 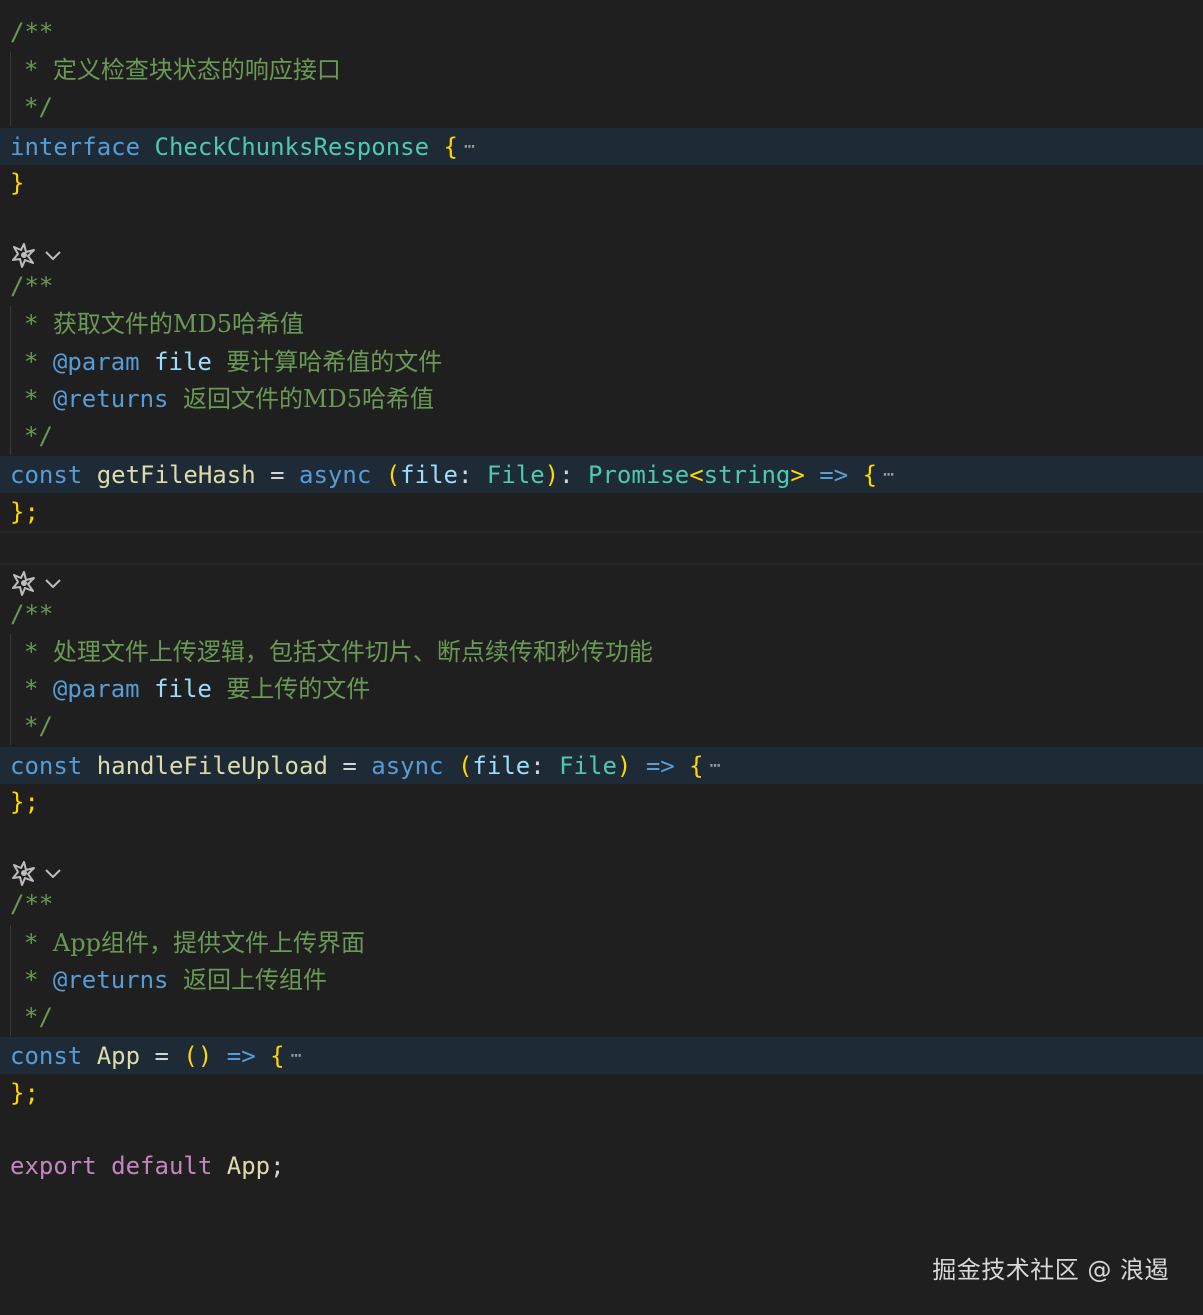 What do you see at coordinates (352, 652) in the screenshot?
I see `comment-text: 处理文件上传逻辑，包括文件切片、断点续传和秒传功能` at bounding box center [352, 652].